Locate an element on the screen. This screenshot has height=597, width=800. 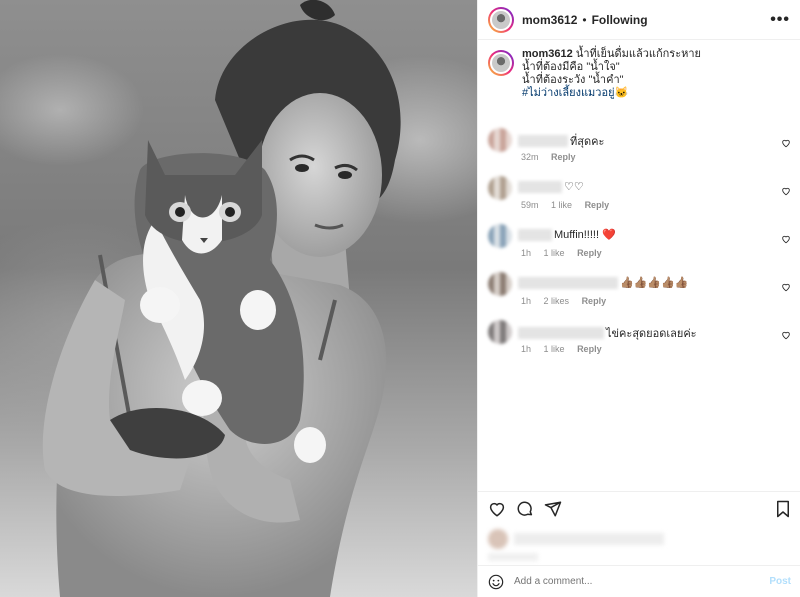
comment-body: 👍🏽👍🏽👍🏽👍🏽👍🏽 is located at coordinates (603, 282).